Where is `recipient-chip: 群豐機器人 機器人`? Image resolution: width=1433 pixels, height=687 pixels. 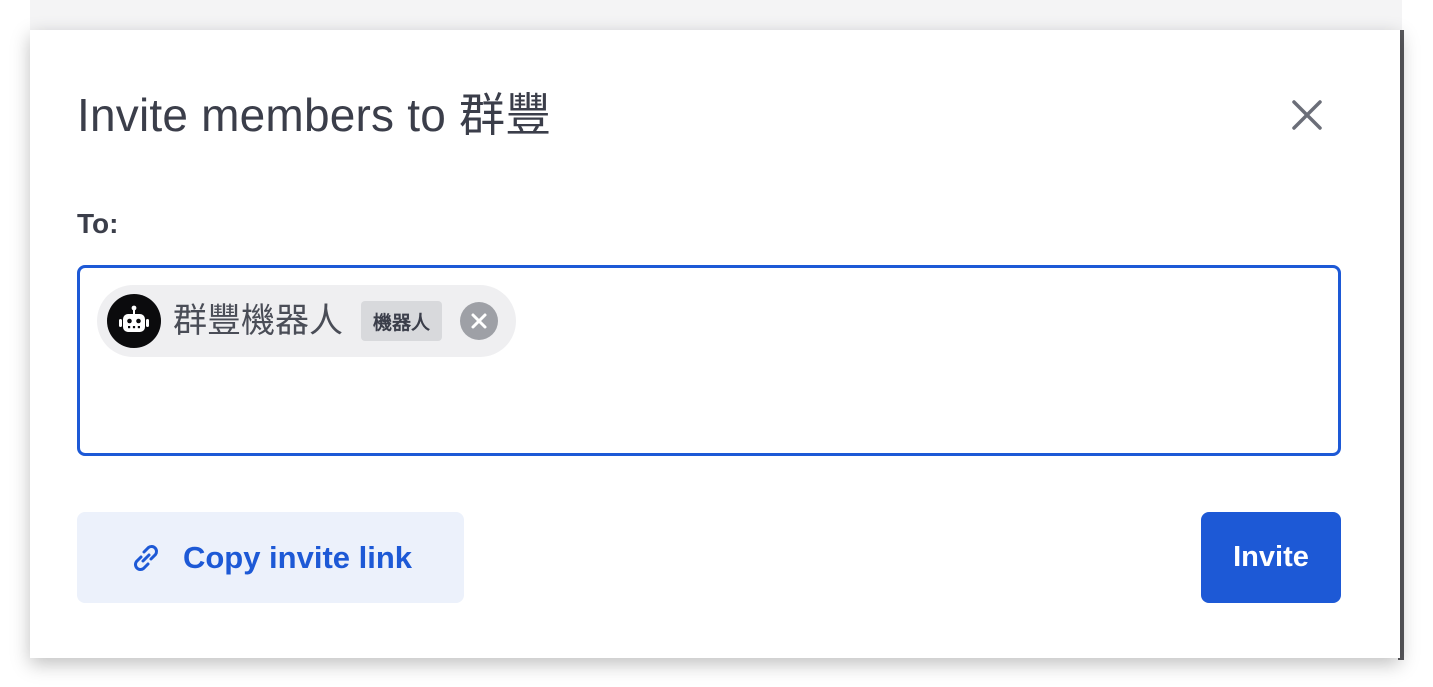 recipient-chip: 群豐機器人 機器人 is located at coordinates (307, 321).